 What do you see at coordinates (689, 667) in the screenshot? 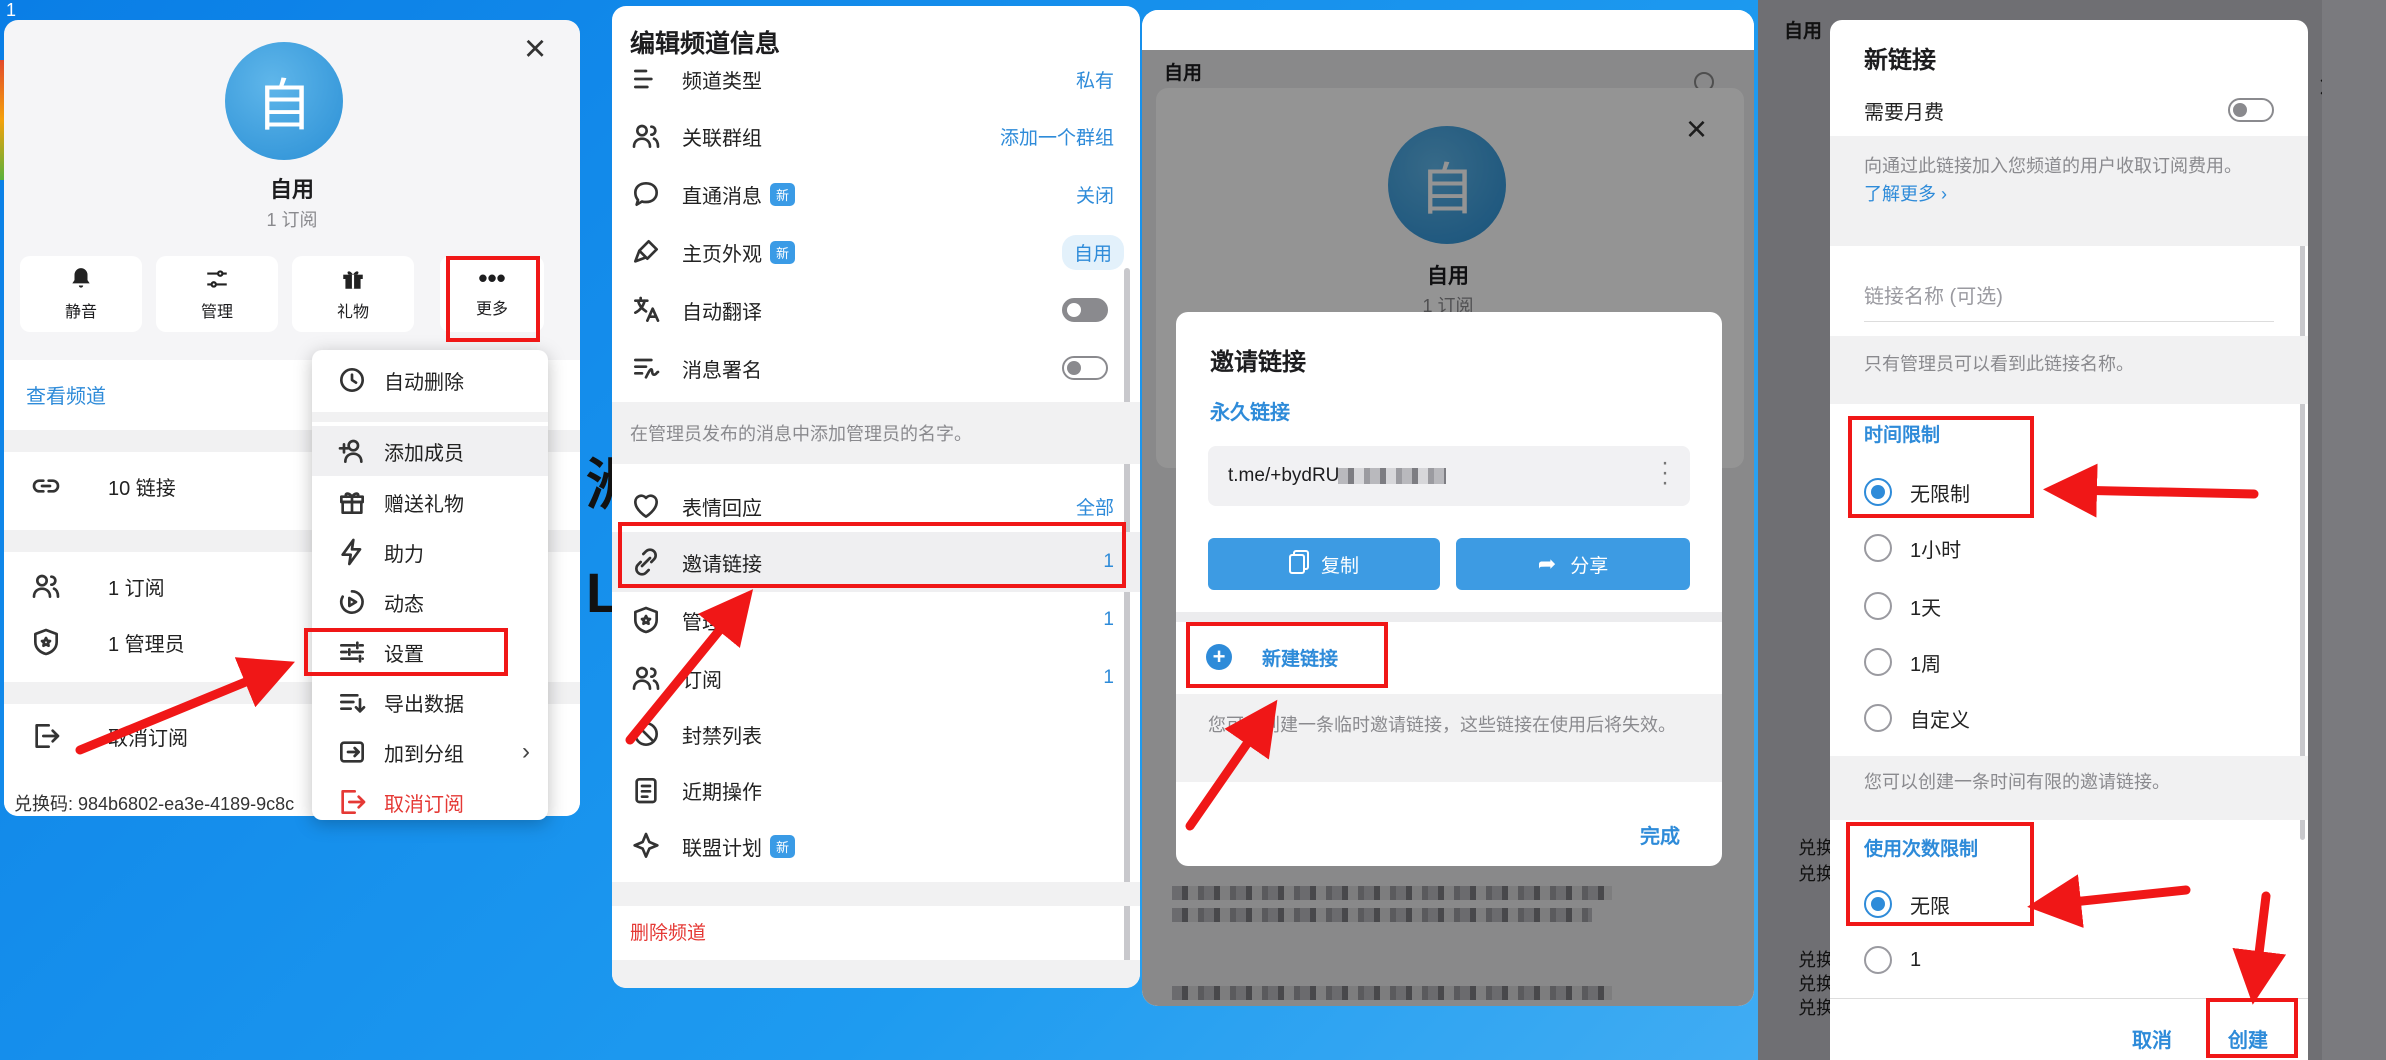
I see `arrow-to-invite-links` at bounding box center [689, 667].